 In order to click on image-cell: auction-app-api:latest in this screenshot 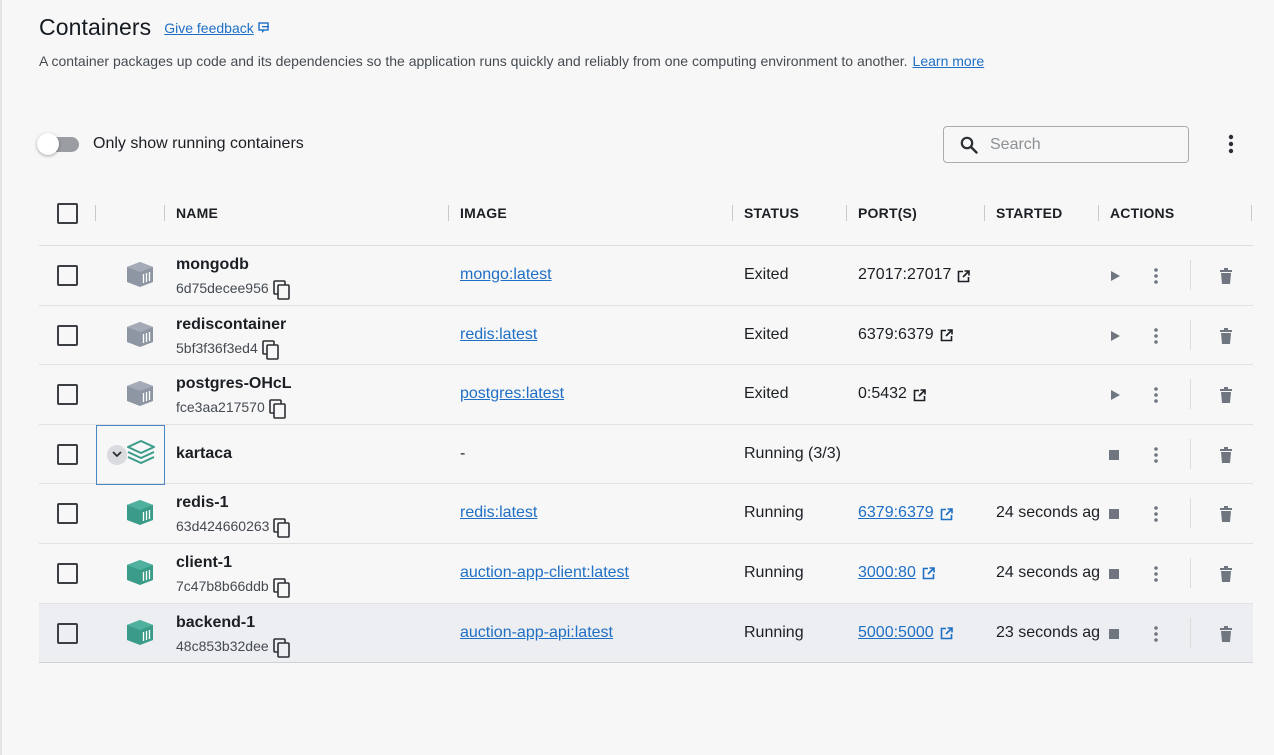, I will do `click(536, 633)`.